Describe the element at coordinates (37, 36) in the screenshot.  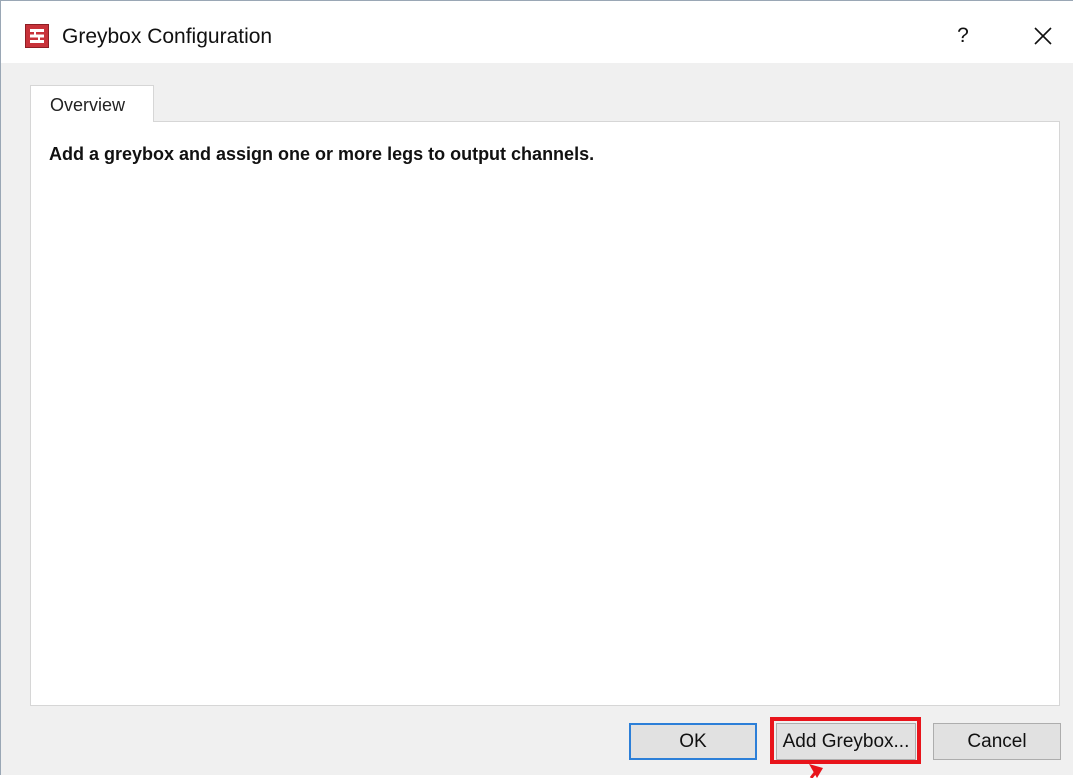
I see `greybox-app-icon` at that location.